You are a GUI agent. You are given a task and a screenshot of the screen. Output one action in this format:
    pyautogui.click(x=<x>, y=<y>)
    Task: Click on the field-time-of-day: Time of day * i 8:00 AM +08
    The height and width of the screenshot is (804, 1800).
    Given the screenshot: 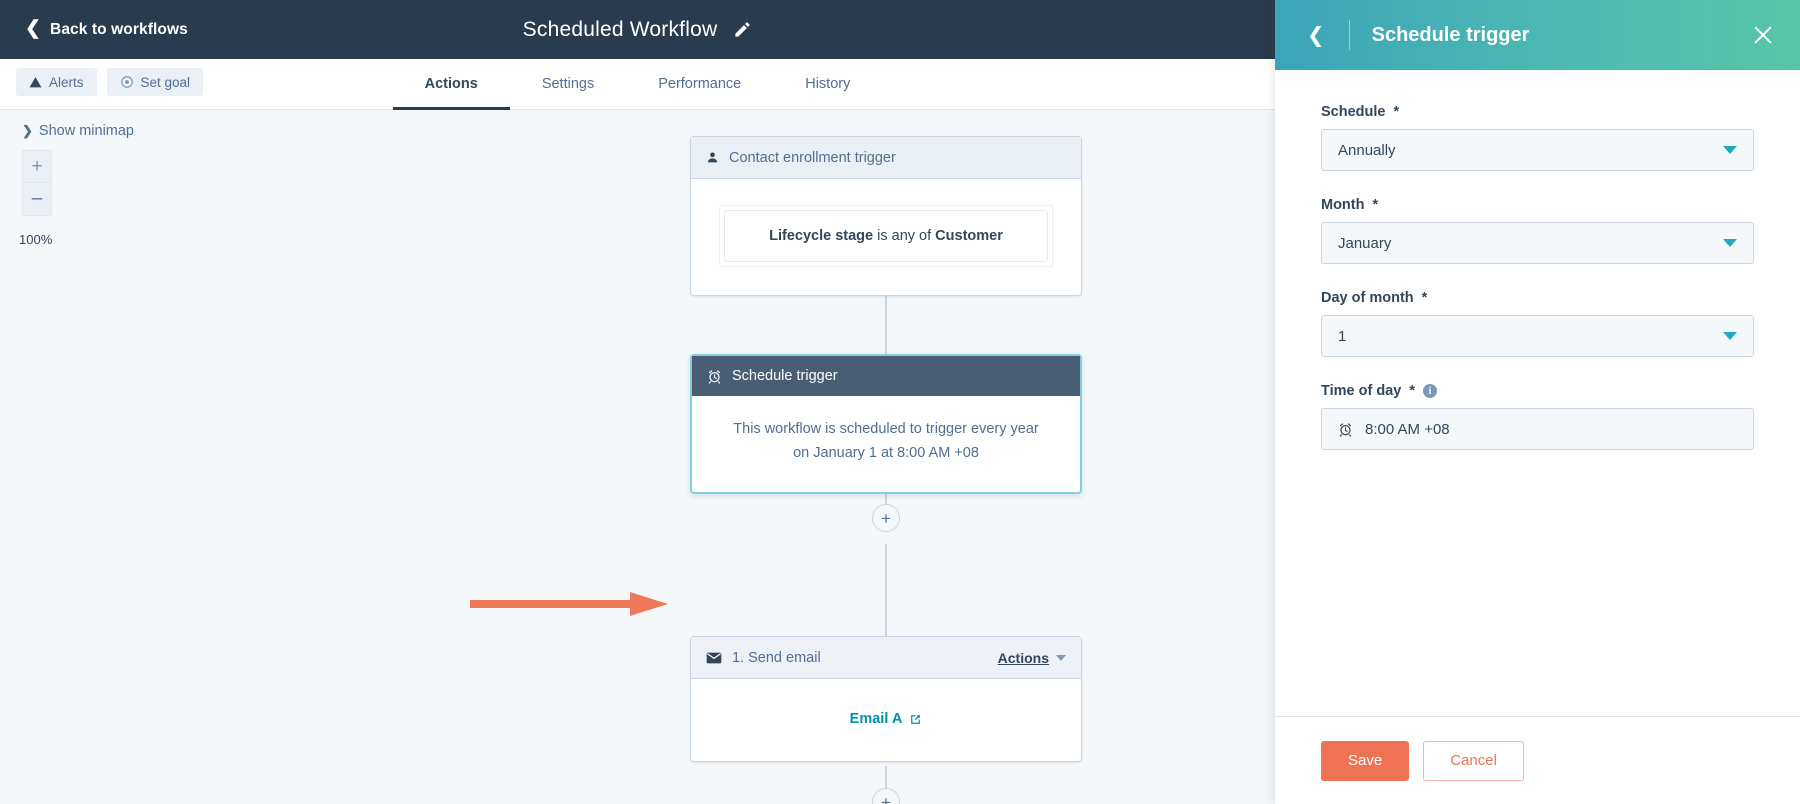 What is the action you would take?
    pyautogui.click(x=1537, y=416)
    